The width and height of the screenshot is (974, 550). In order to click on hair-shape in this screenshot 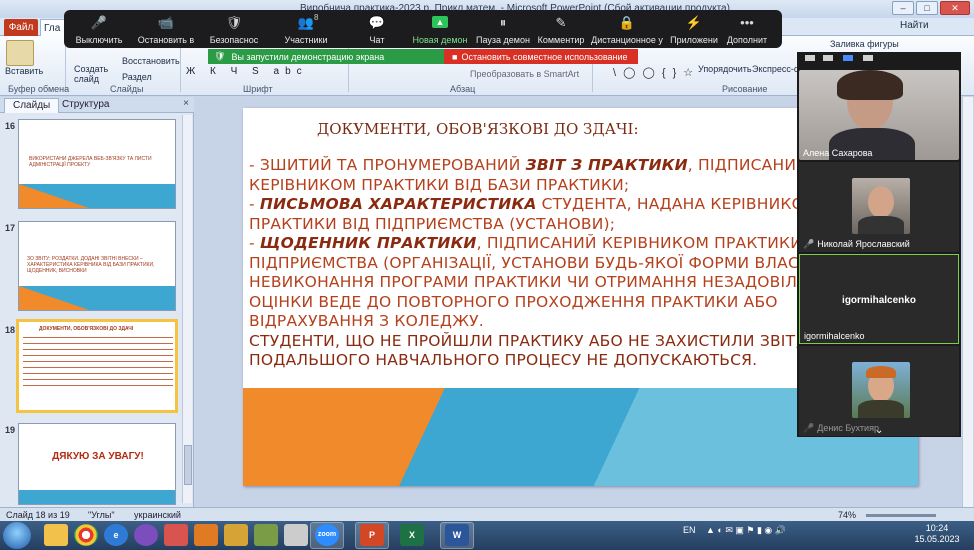, I will do `click(870, 85)`.